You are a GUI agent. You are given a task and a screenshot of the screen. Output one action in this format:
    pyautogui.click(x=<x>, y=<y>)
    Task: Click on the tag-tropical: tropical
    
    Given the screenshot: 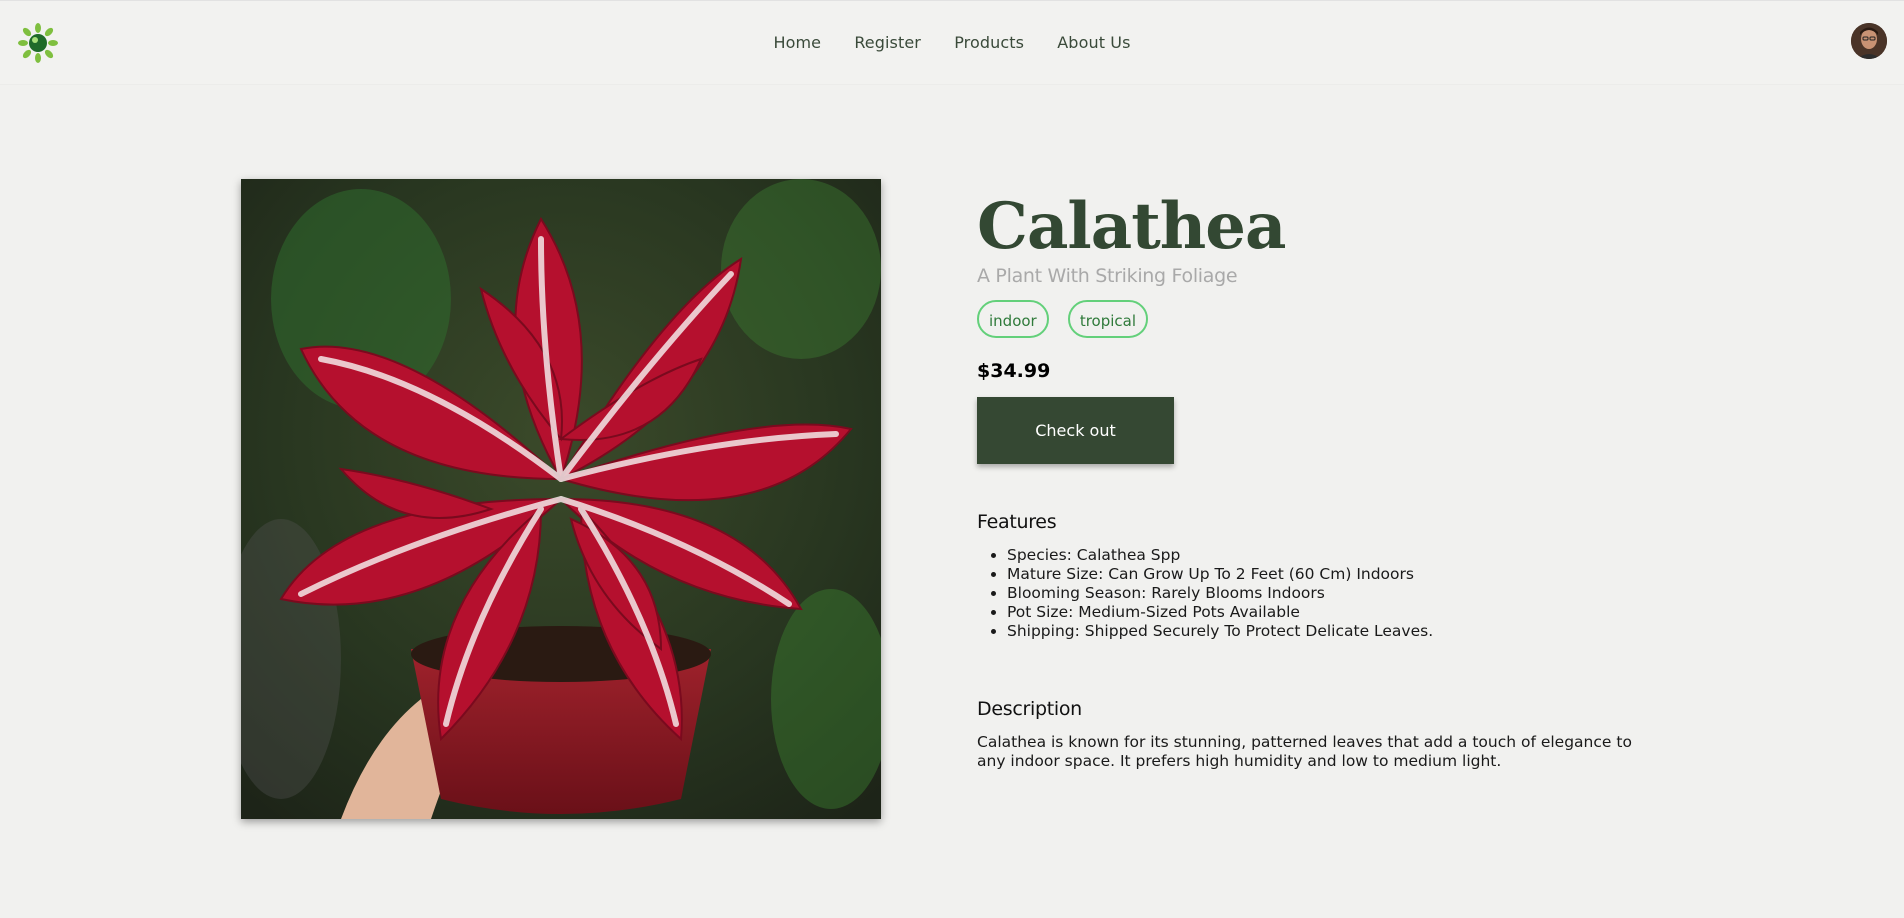 What is the action you would take?
    pyautogui.click(x=1108, y=319)
    